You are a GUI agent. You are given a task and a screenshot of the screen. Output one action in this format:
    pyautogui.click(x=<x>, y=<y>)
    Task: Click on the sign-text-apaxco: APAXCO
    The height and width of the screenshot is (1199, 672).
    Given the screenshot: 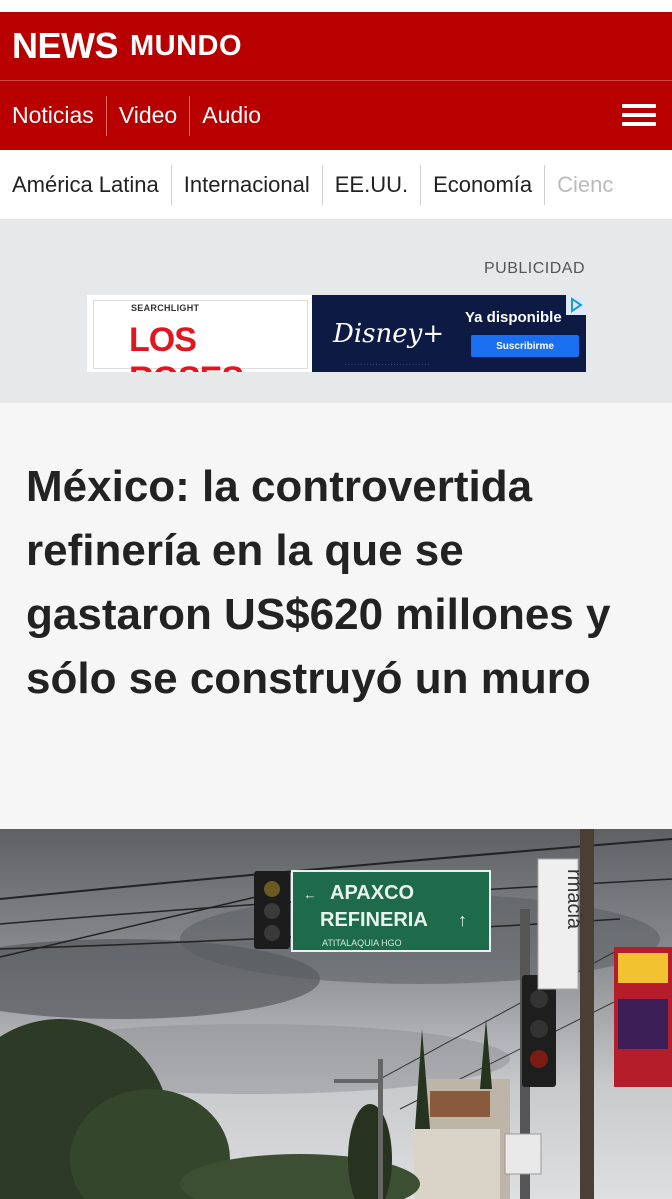 What is the action you would take?
    pyautogui.click(x=372, y=893)
    